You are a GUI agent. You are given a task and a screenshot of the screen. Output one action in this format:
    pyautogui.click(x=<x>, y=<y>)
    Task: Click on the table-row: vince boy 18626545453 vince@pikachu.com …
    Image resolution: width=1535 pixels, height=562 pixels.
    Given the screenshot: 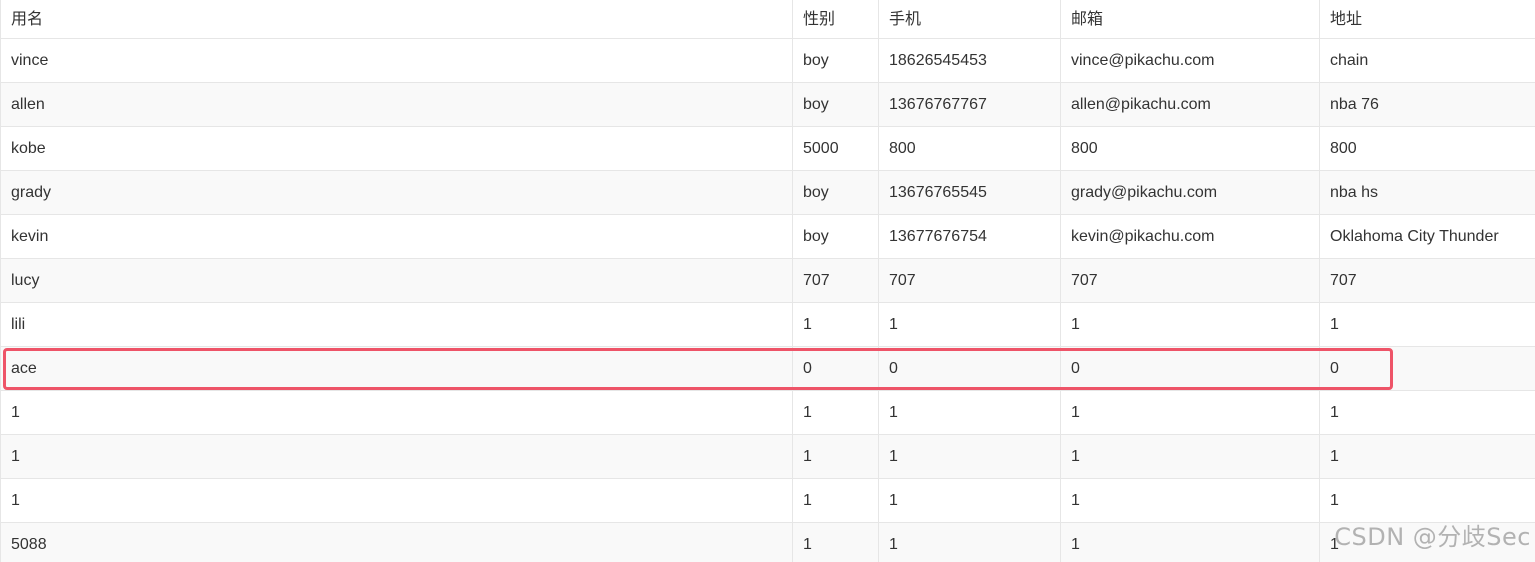 What is the action you would take?
    pyautogui.click(x=767, y=60)
    